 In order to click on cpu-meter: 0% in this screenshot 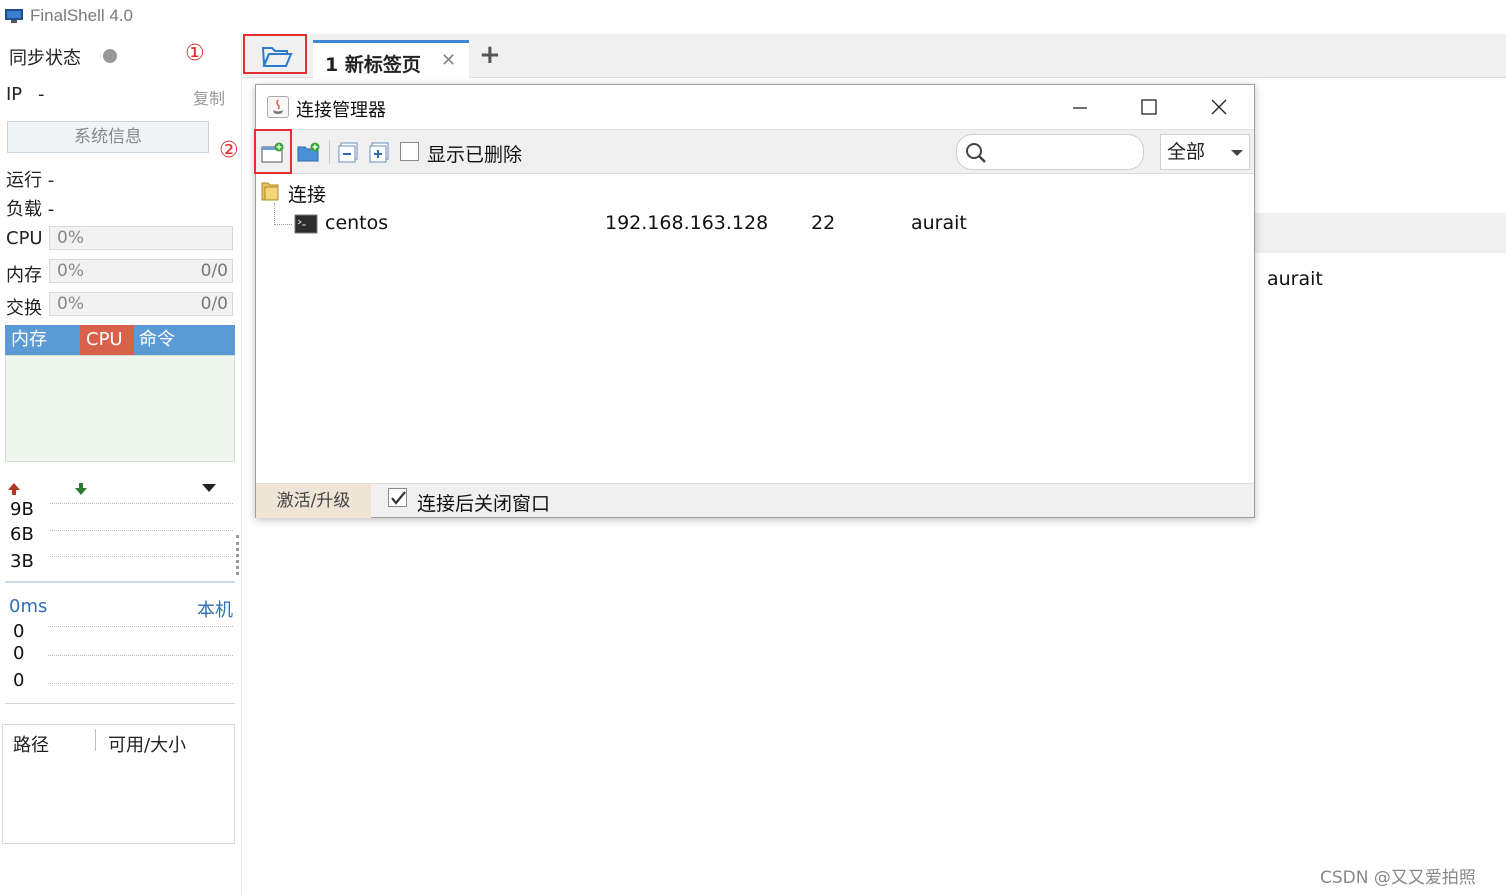, I will do `click(141, 238)`.